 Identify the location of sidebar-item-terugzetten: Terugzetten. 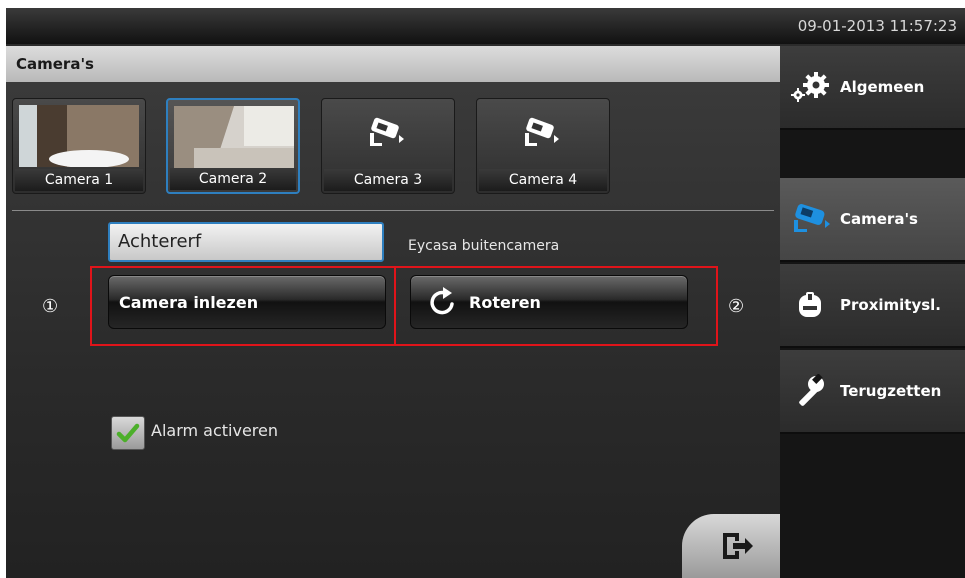
(872, 392).